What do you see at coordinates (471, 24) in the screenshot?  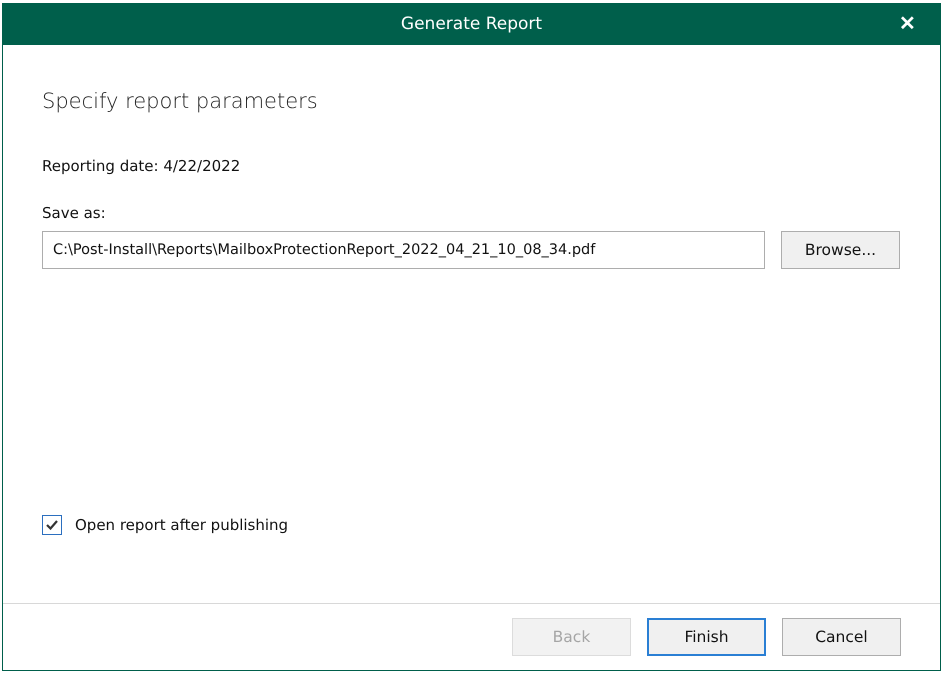 I see `window-title: Generate Report` at bounding box center [471, 24].